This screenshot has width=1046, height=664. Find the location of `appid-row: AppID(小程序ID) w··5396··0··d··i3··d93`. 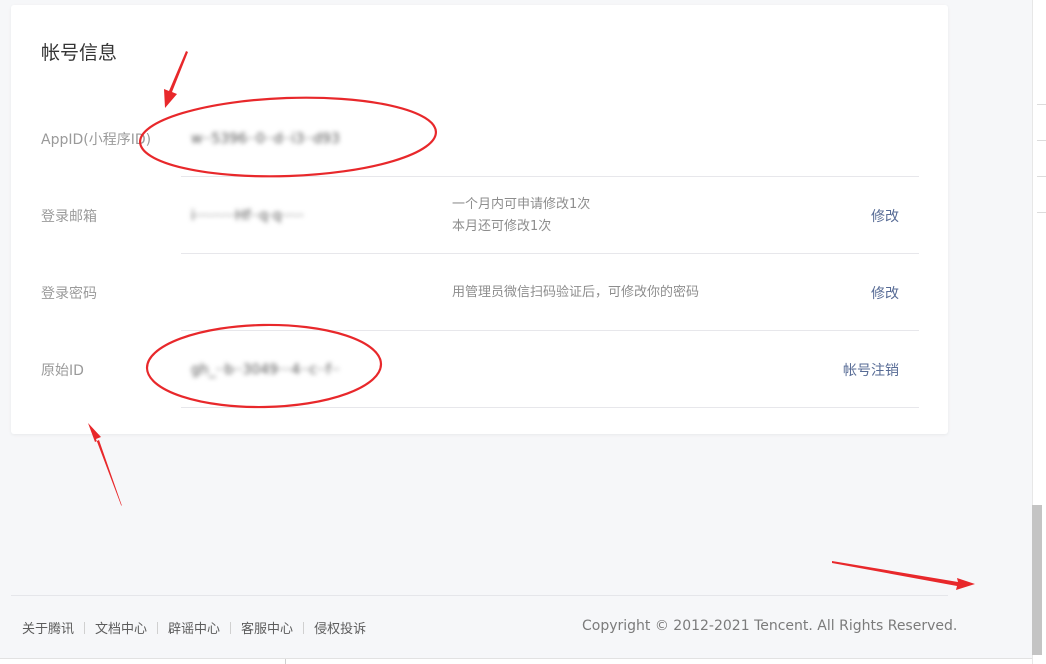

appid-row: AppID(小程序ID) w··5396··0··d··i3··d93 is located at coordinates (479, 138).